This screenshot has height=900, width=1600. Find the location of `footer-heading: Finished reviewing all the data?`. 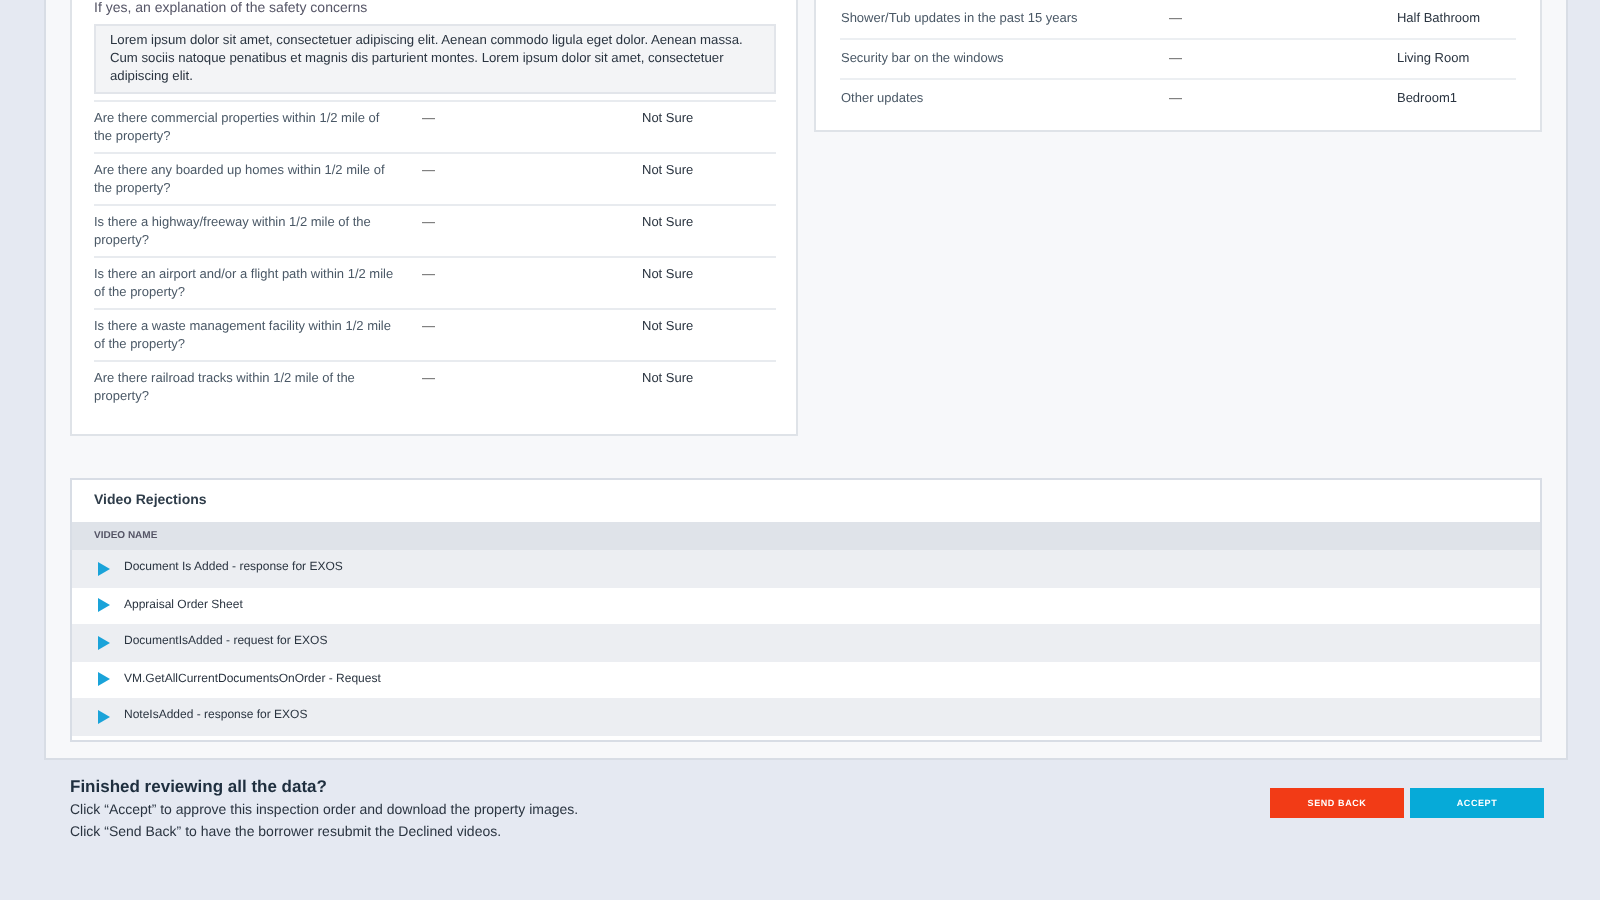

footer-heading: Finished reviewing all the data? is located at coordinates (199, 786).